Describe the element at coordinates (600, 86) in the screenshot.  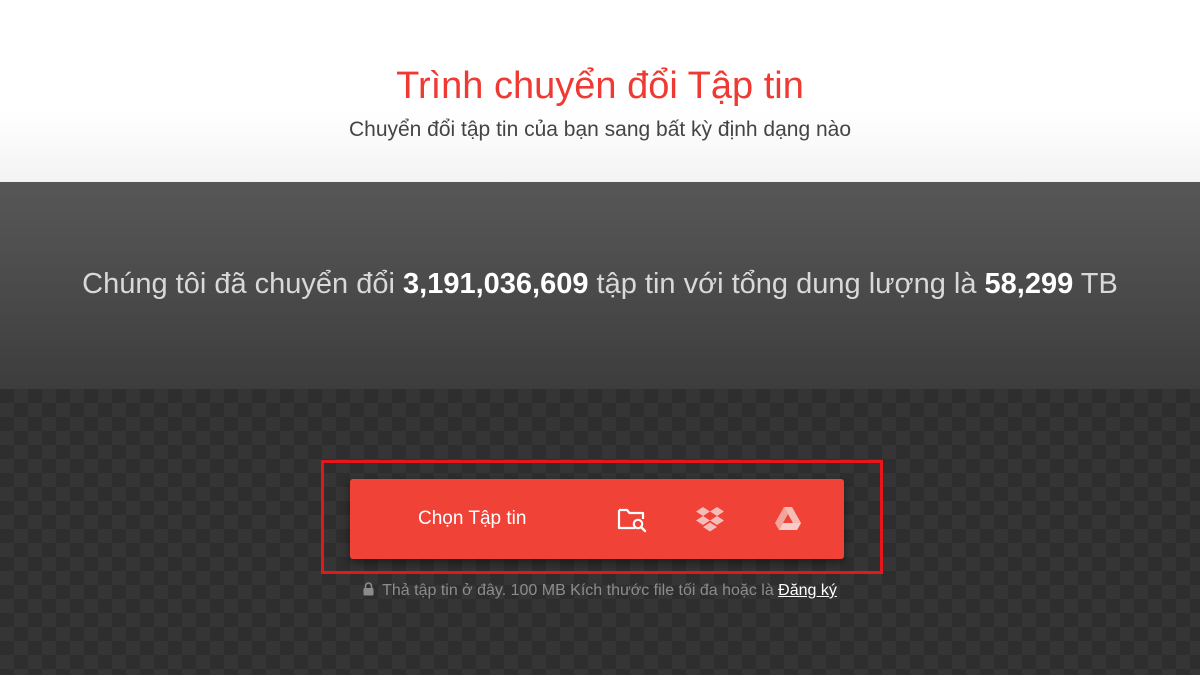
I see `page-title: Trình chuyển đổi Tập tin` at that location.